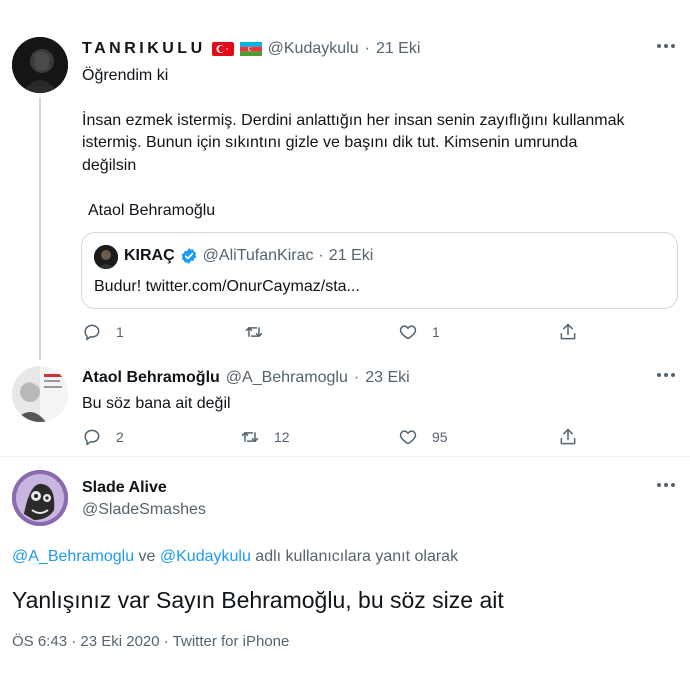 The image size is (690, 690). I want to click on quote-date: 21 Eki, so click(351, 256).